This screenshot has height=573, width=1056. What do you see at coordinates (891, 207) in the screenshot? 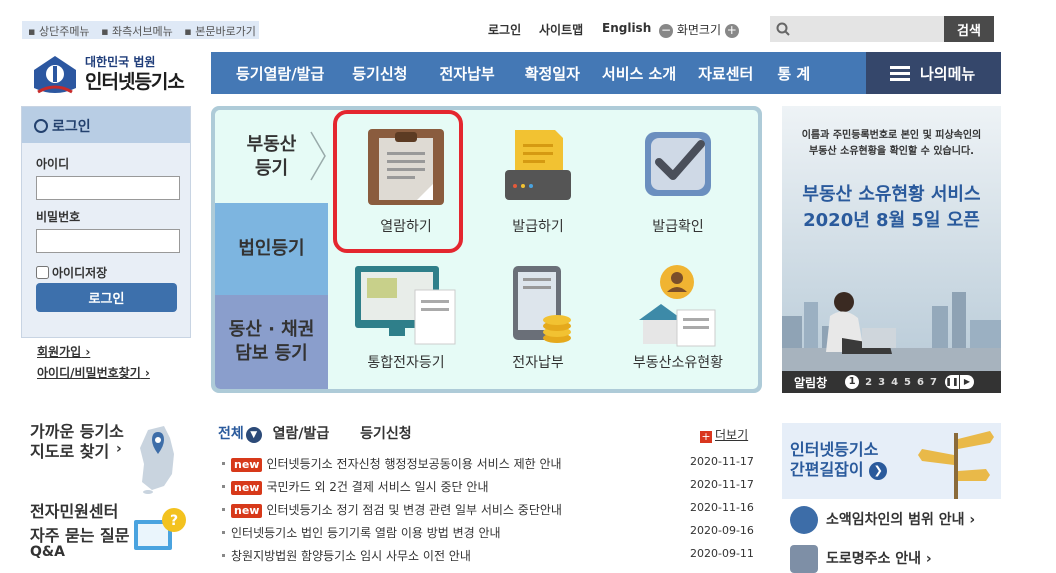
I see `banner-title: 부동산 소유현황 서비스 2020년 8월 5일 오픈` at bounding box center [891, 207].